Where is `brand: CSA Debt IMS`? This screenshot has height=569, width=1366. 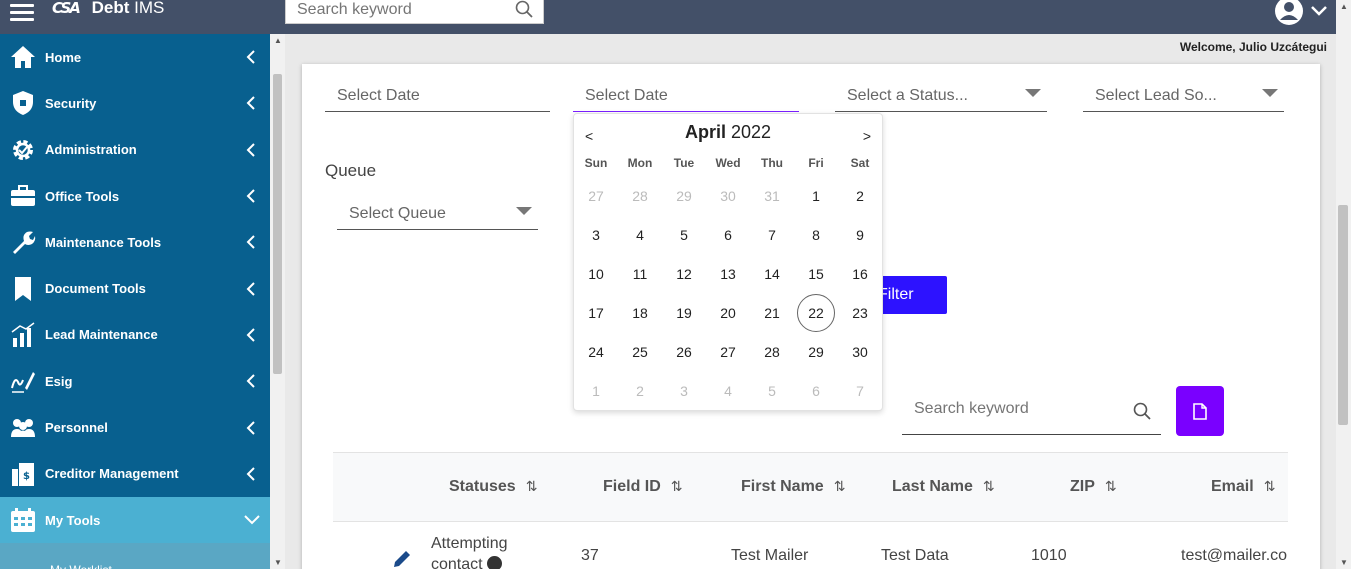 brand: CSA Debt IMS is located at coordinates (108, 9).